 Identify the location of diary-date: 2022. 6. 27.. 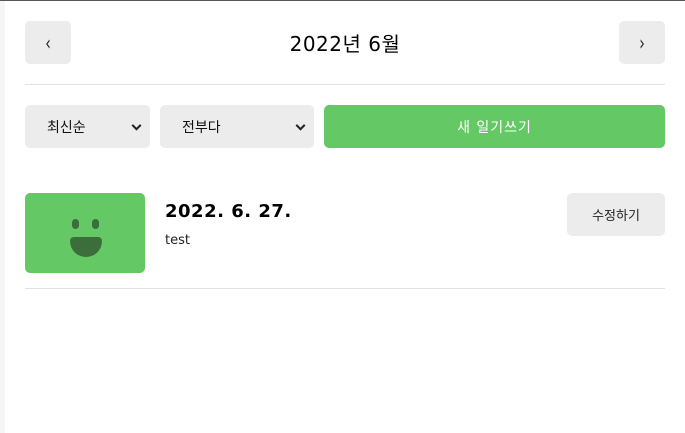
(228, 211).